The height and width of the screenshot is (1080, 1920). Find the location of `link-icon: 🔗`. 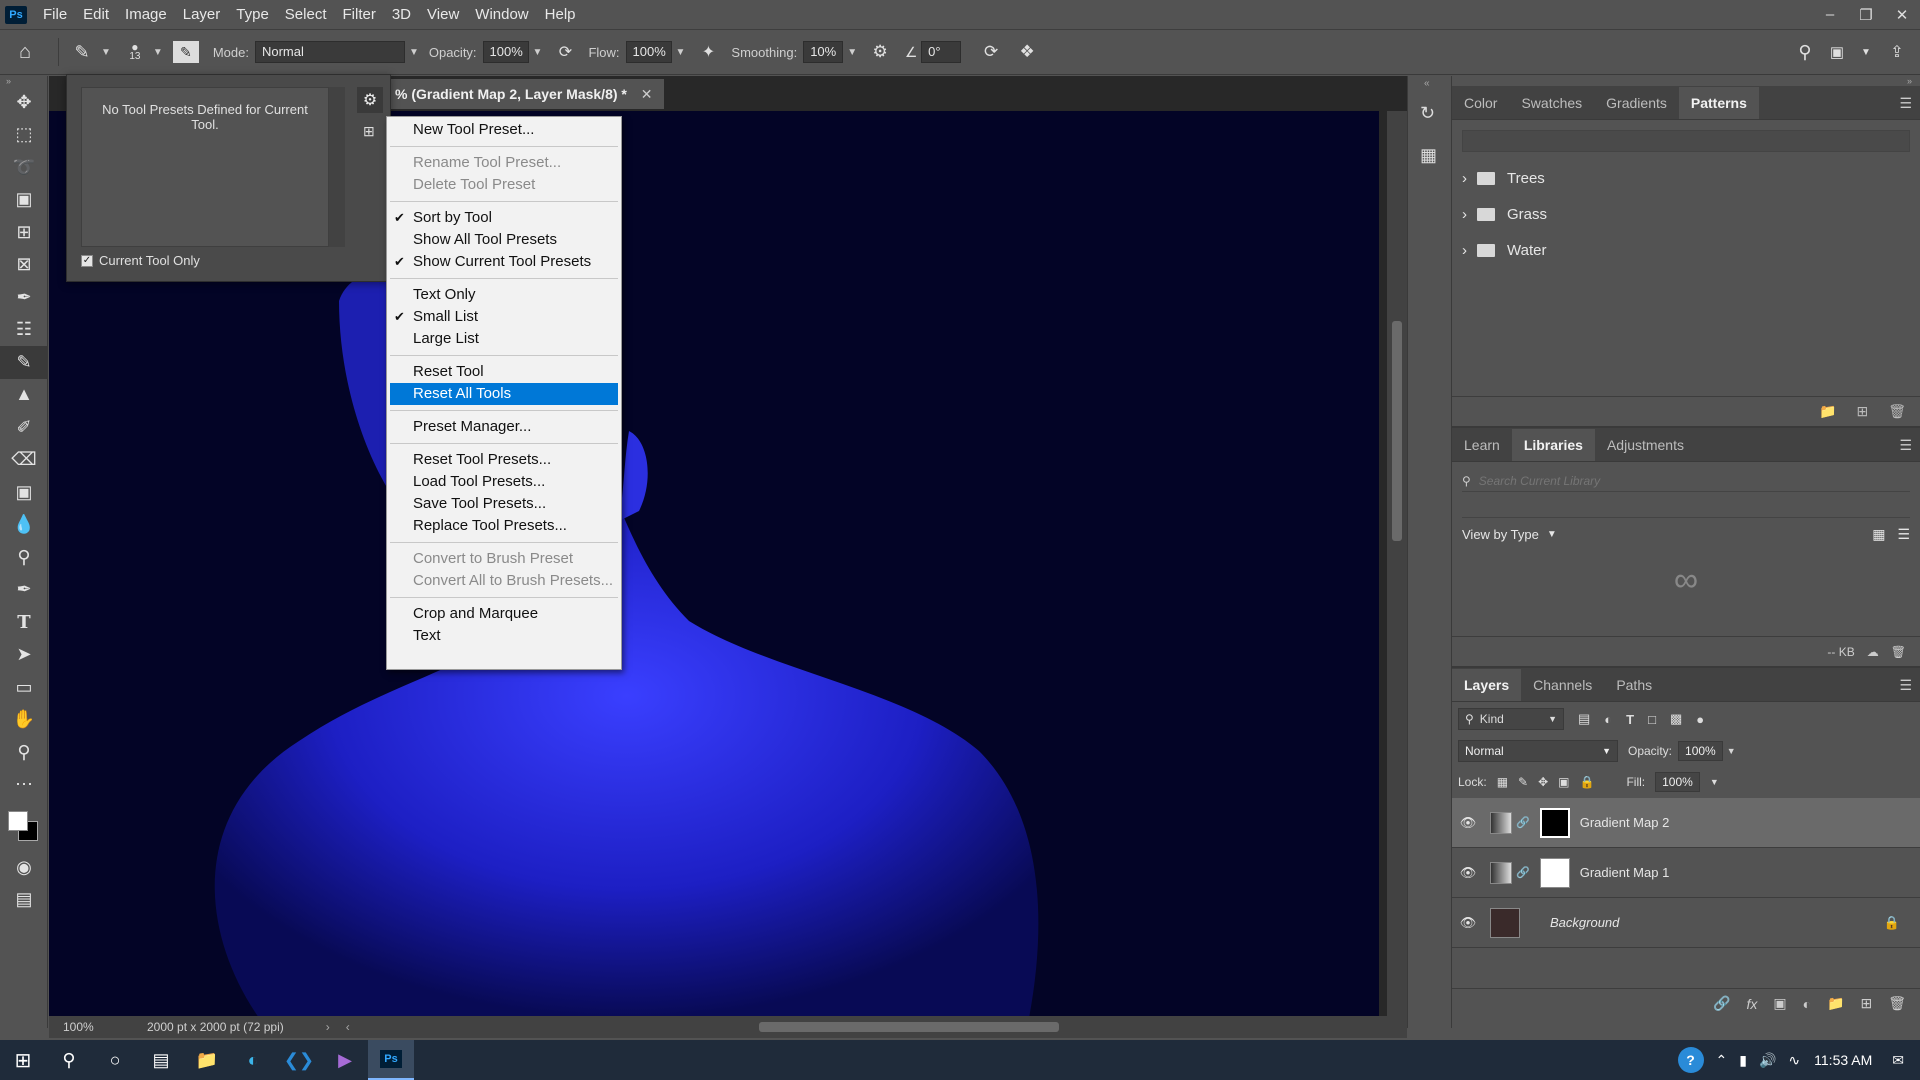

link-icon: 🔗 is located at coordinates (1523, 872).